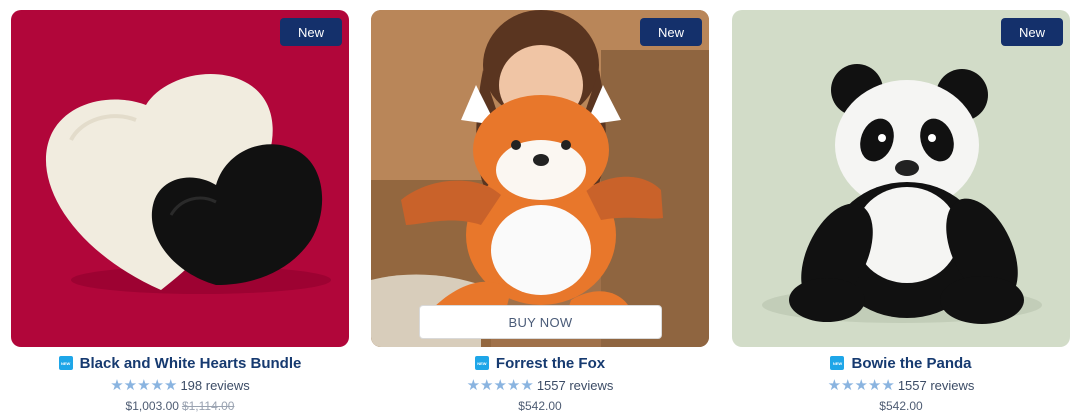 The image size is (1080, 413). I want to click on review-count: 198 reviews, so click(214, 385).